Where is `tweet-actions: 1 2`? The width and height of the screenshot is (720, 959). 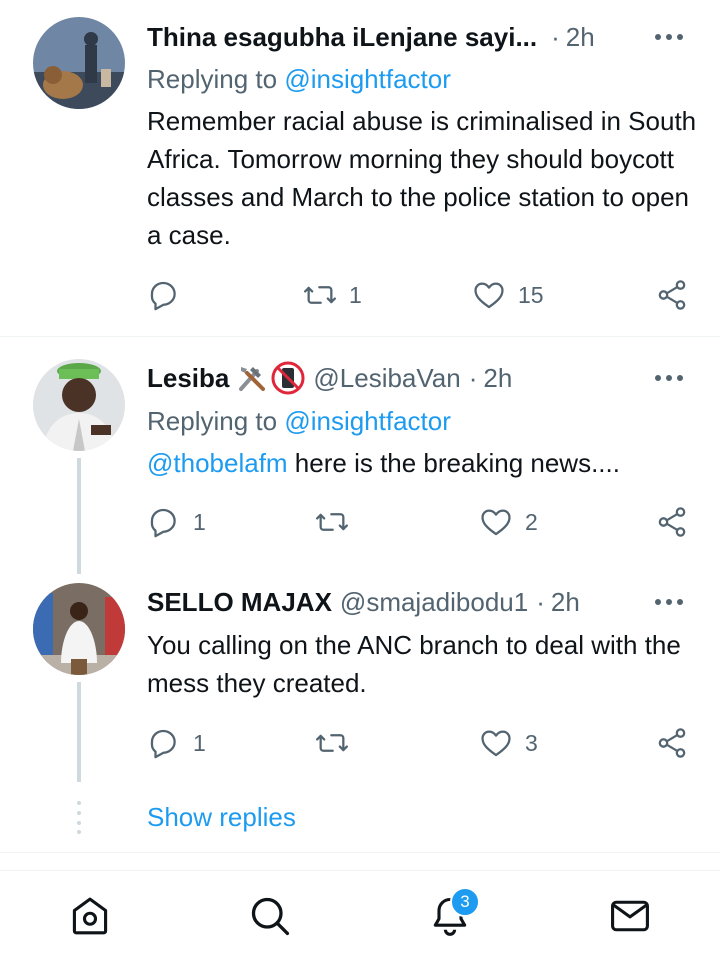
tweet-actions: 1 2 is located at coordinates (419, 522).